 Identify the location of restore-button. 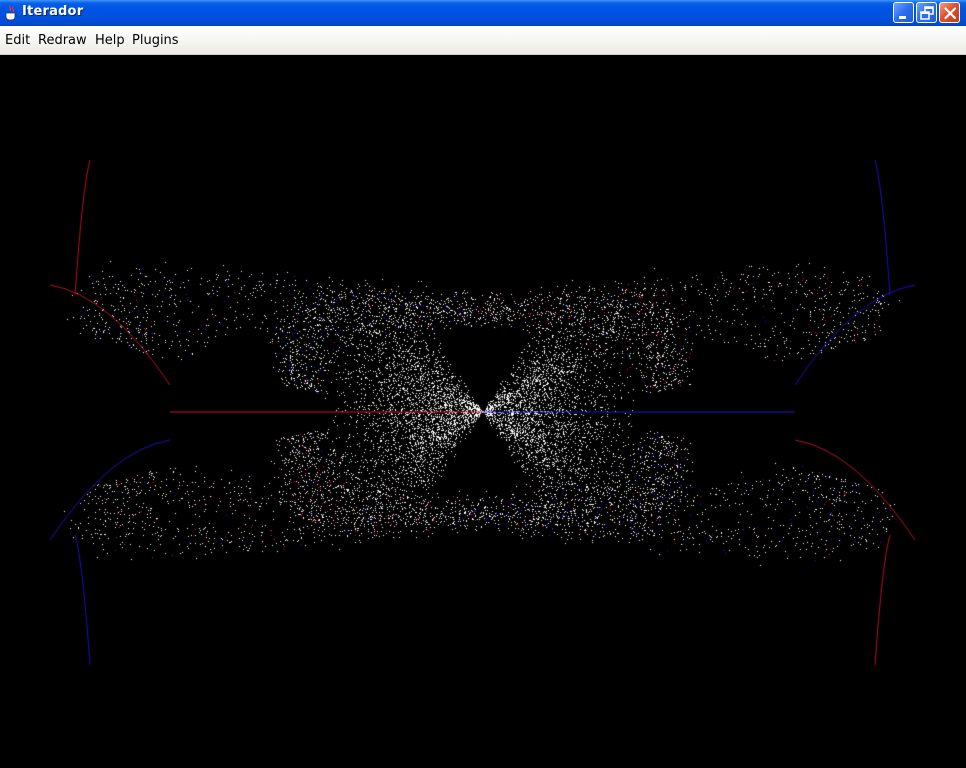
(926, 12).